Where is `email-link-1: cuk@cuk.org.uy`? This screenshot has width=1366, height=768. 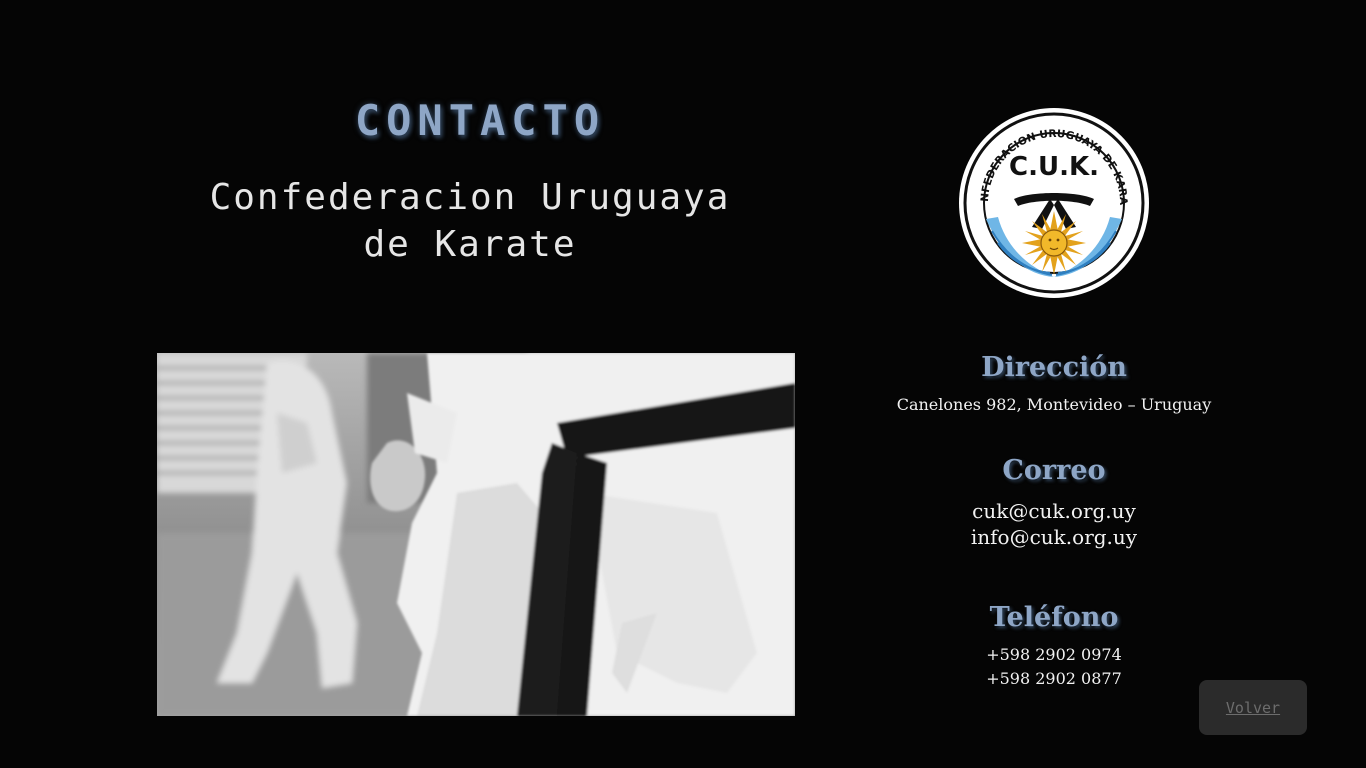
email-link-1: cuk@cuk.org.uy is located at coordinates (1054, 511).